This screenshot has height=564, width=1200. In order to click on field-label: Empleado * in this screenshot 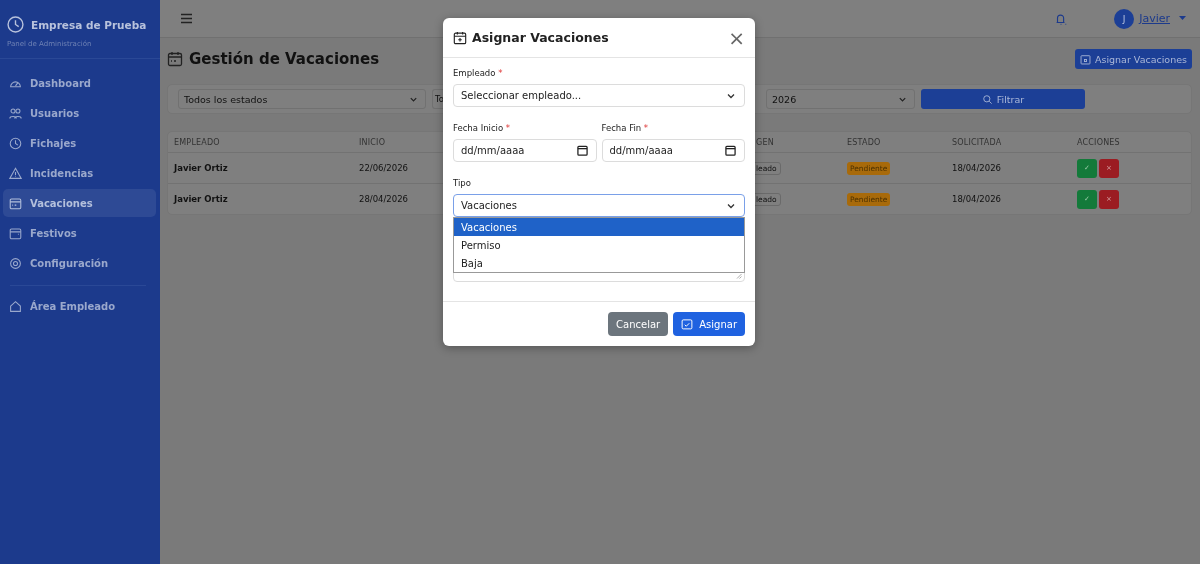, I will do `click(478, 73)`.